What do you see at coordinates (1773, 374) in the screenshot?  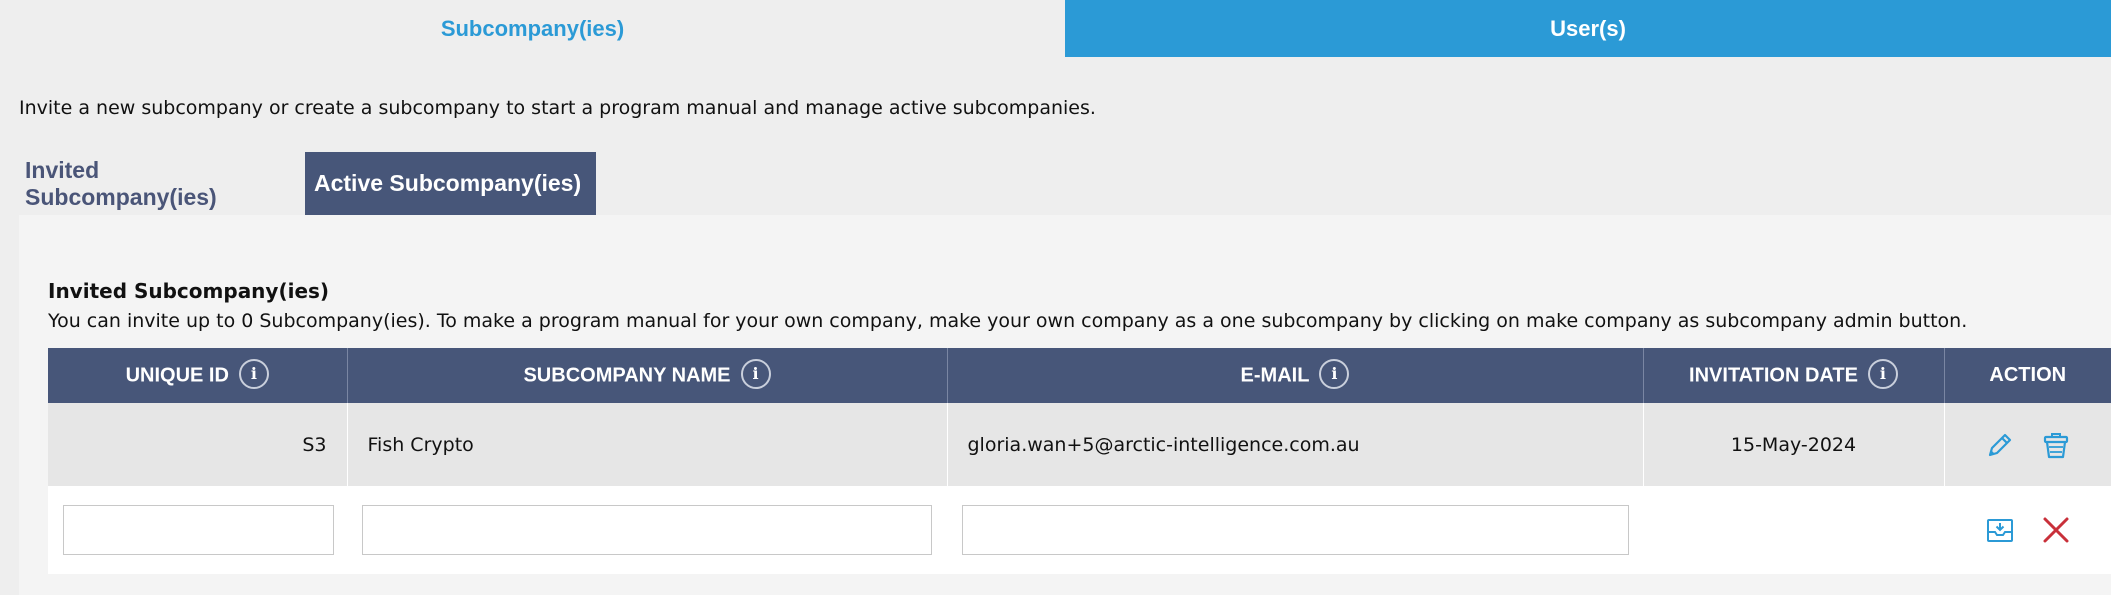 I see `column-header-label: INVITATION DATE` at bounding box center [1773, 374].